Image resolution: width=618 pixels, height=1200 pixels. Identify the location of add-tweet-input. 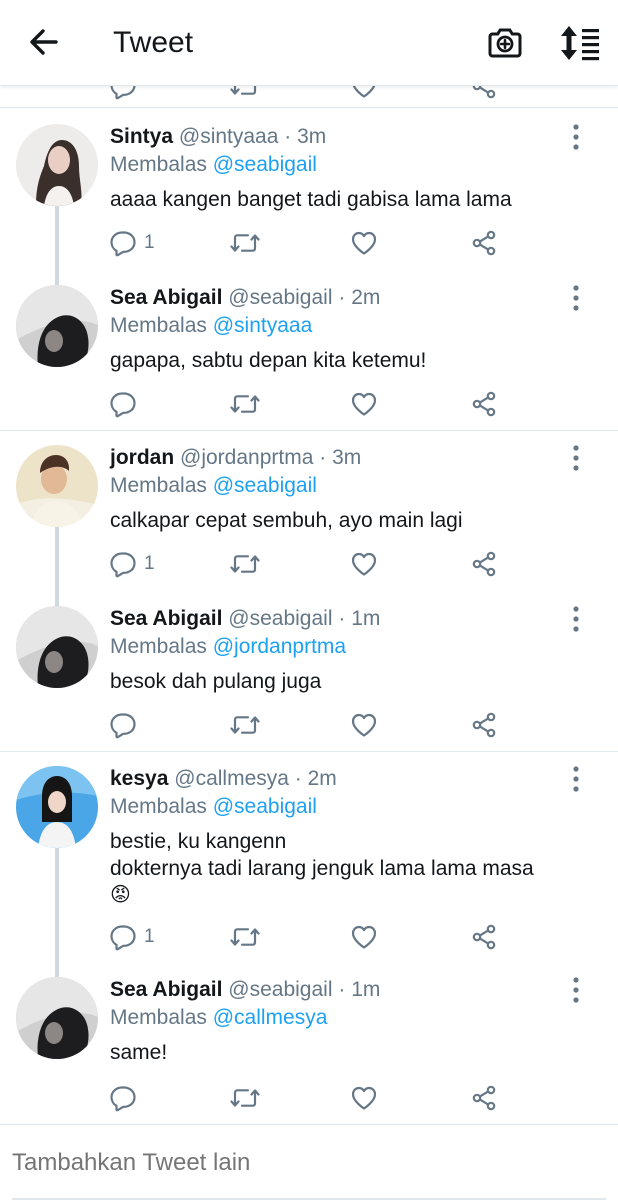
(307, 1163).